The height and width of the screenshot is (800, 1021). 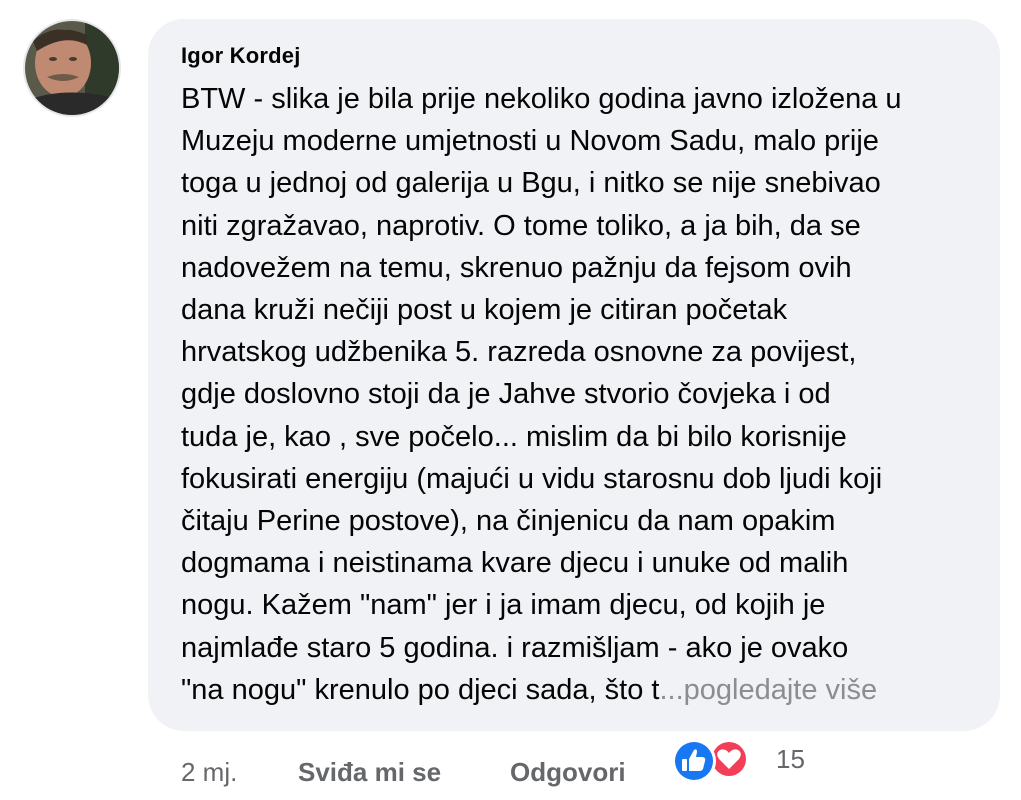 I want to click on reaction-icons, so click(x=710, y=761).